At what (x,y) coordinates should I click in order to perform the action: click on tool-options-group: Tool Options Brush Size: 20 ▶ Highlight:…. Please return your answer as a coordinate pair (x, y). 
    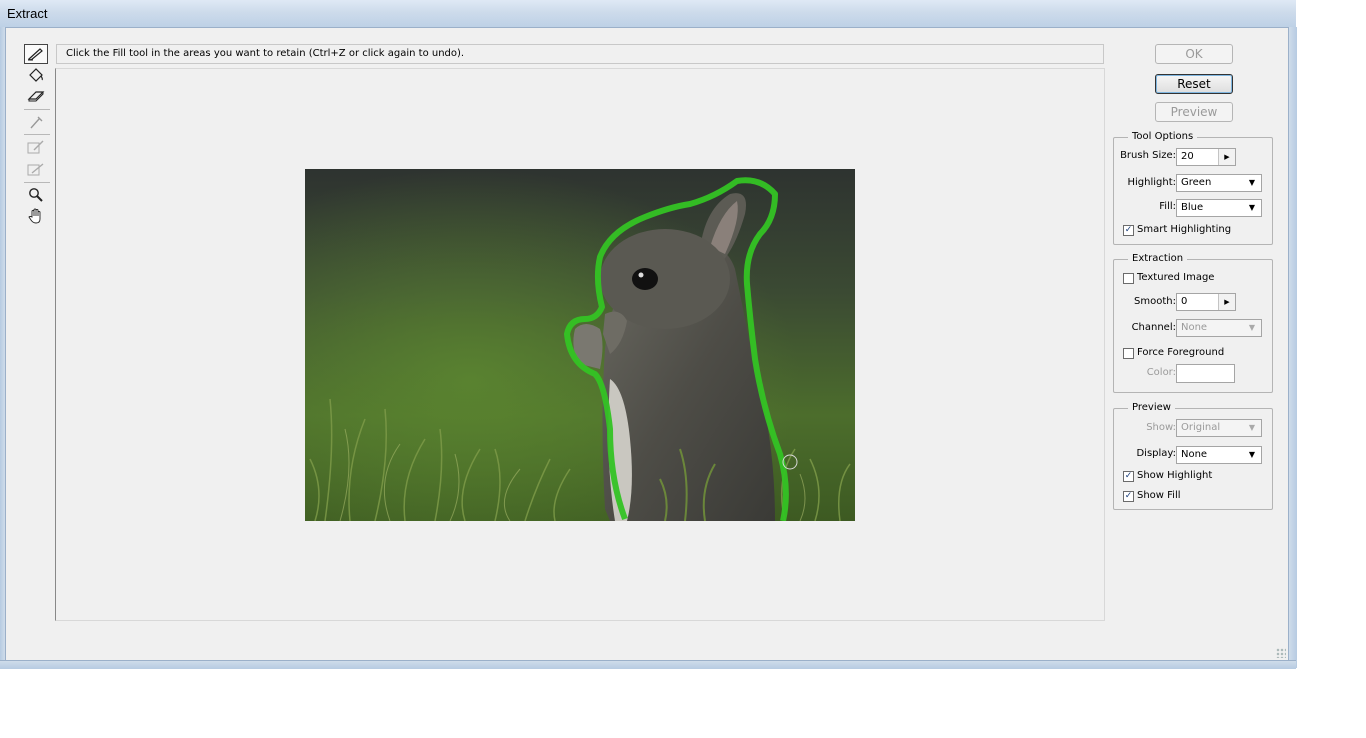
    Looking at the image, I should click on (1193, 188).